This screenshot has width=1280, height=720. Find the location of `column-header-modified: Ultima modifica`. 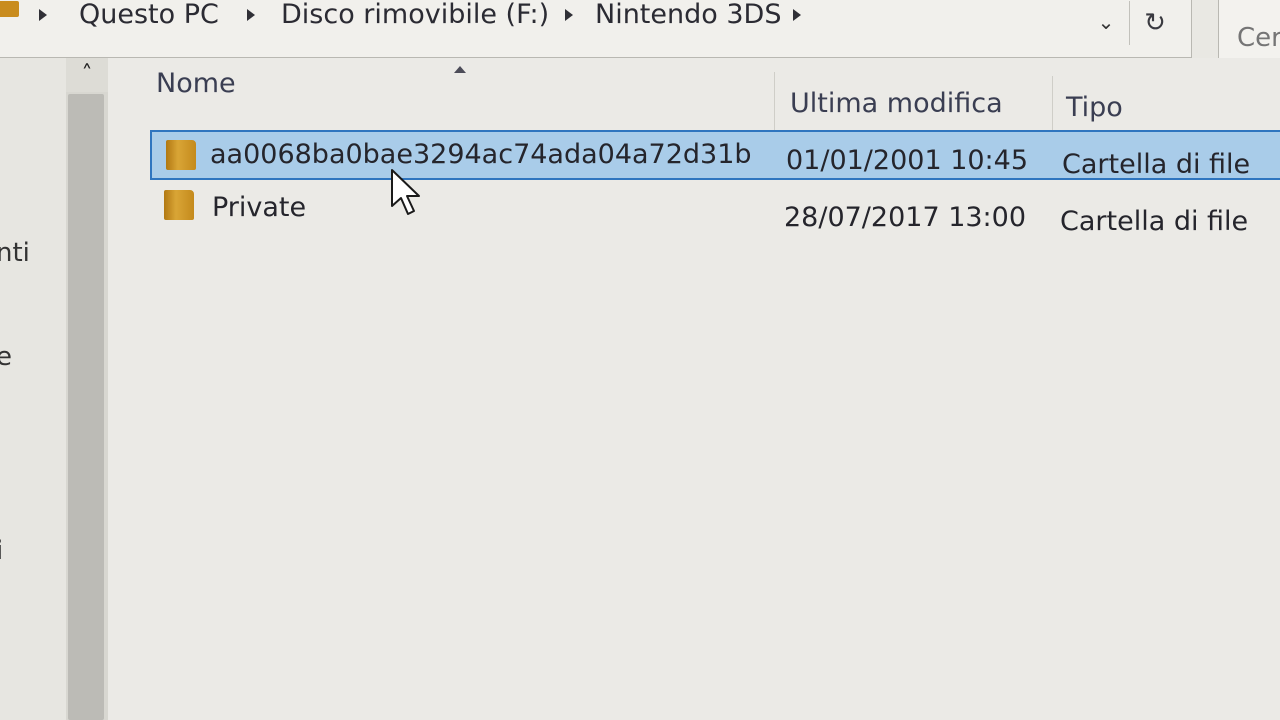

column-header-modified: Ultima modifica is located at coordinates (896, 103).